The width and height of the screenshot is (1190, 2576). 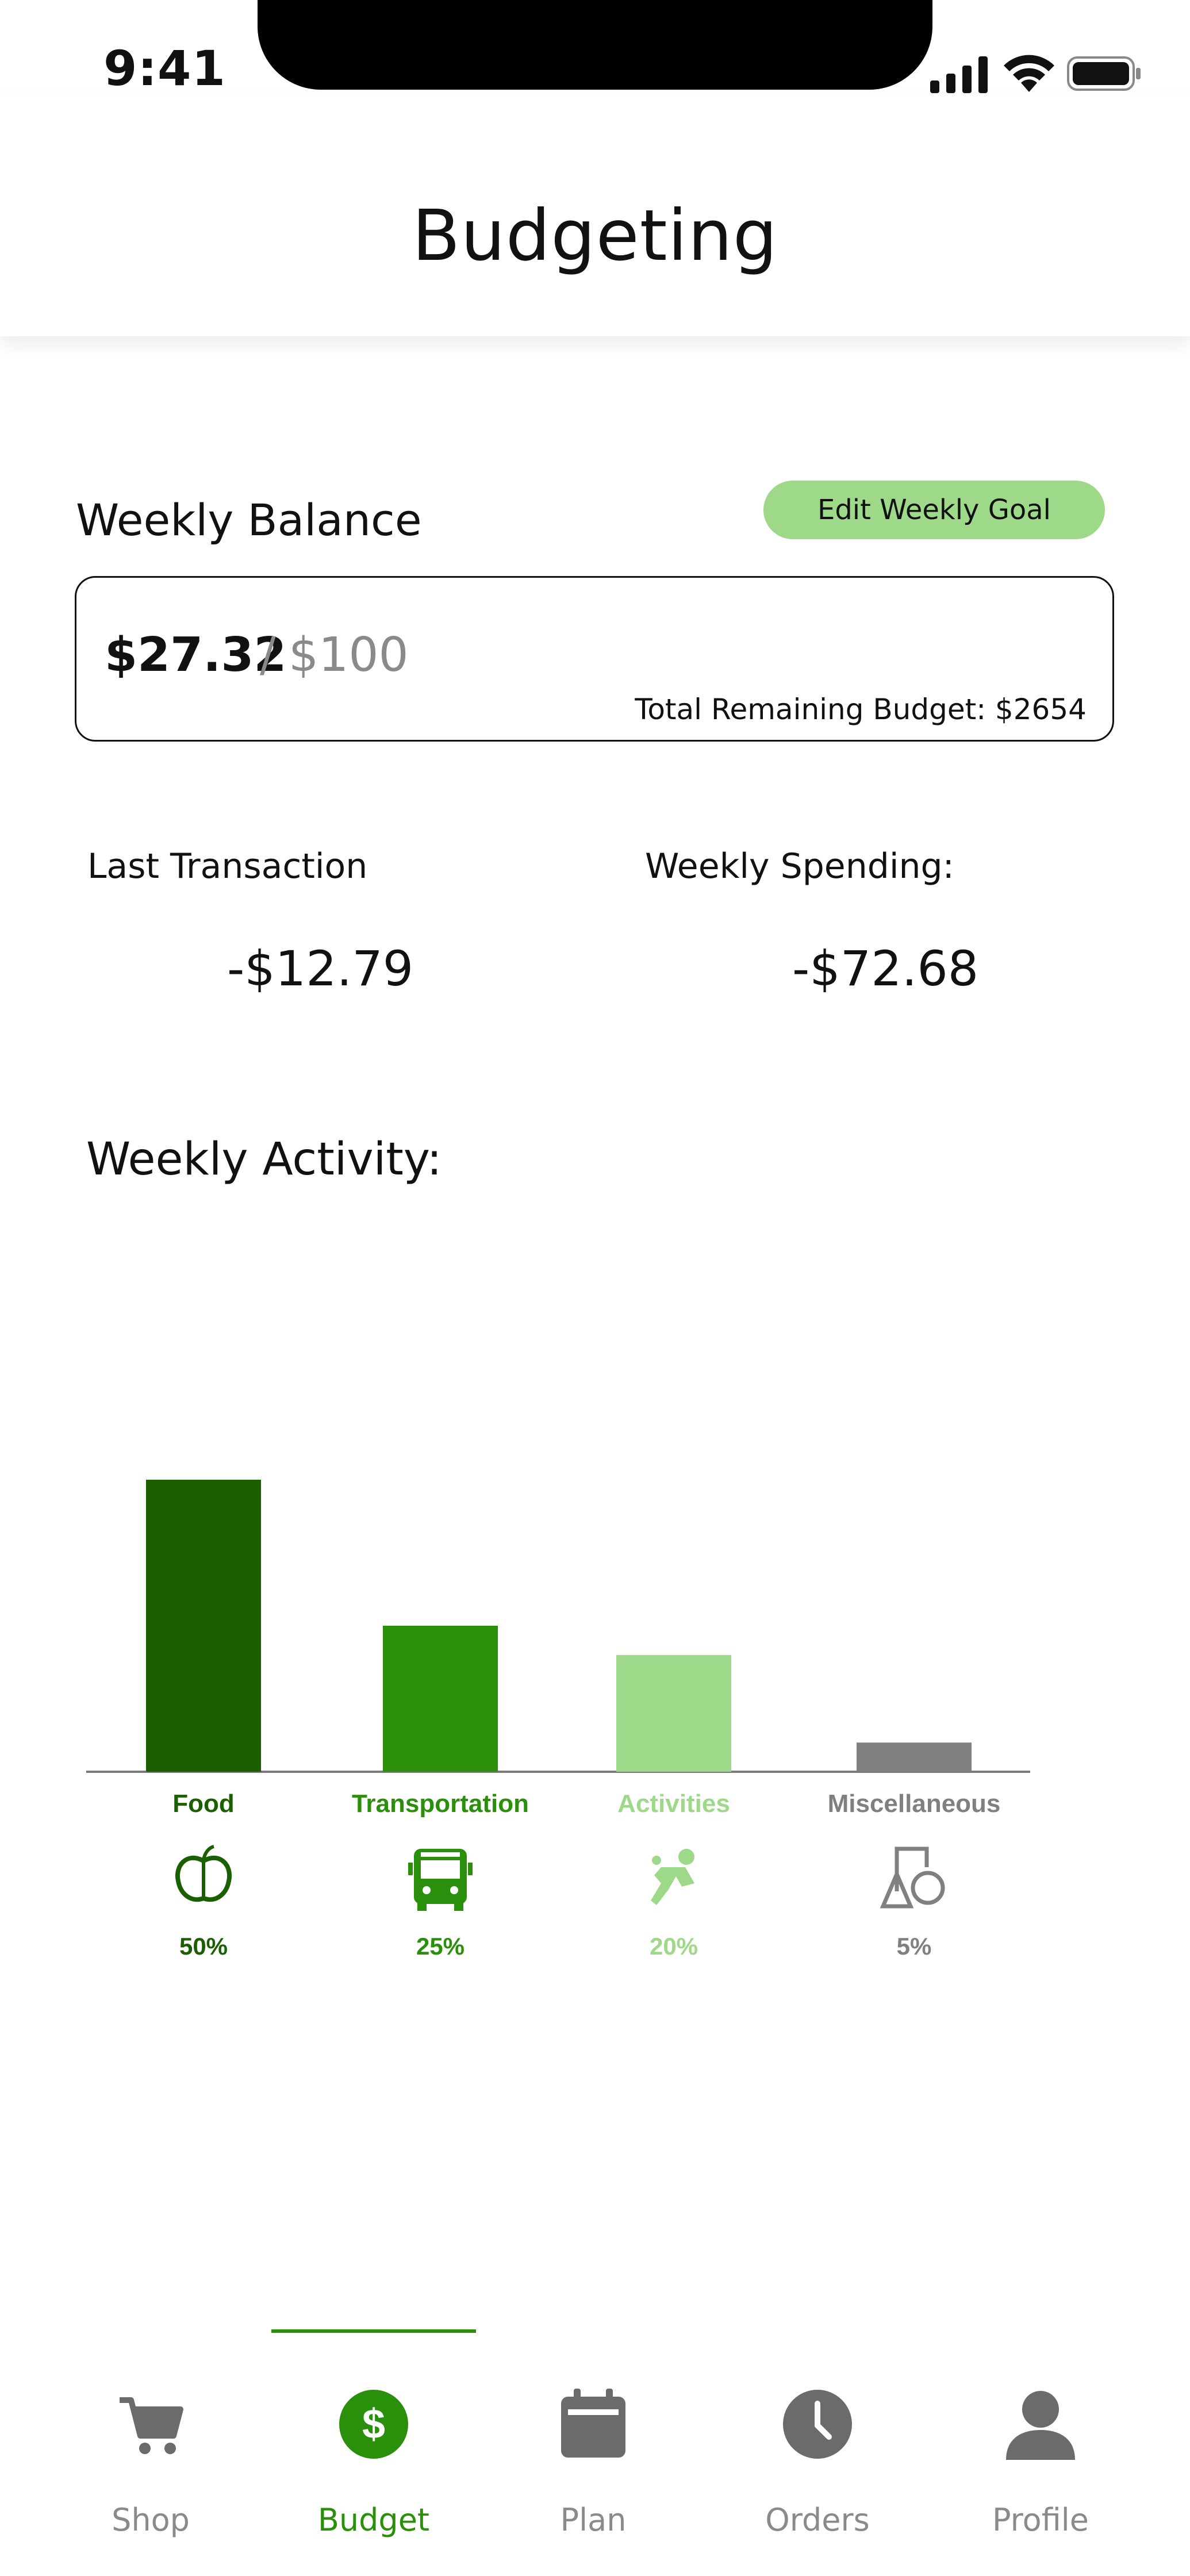 What do you see at coordinates (915, 1804) in the screenshot?
I see `category-label-miscellaneous: Miscellaneous` at bounding box center [915, 1804].